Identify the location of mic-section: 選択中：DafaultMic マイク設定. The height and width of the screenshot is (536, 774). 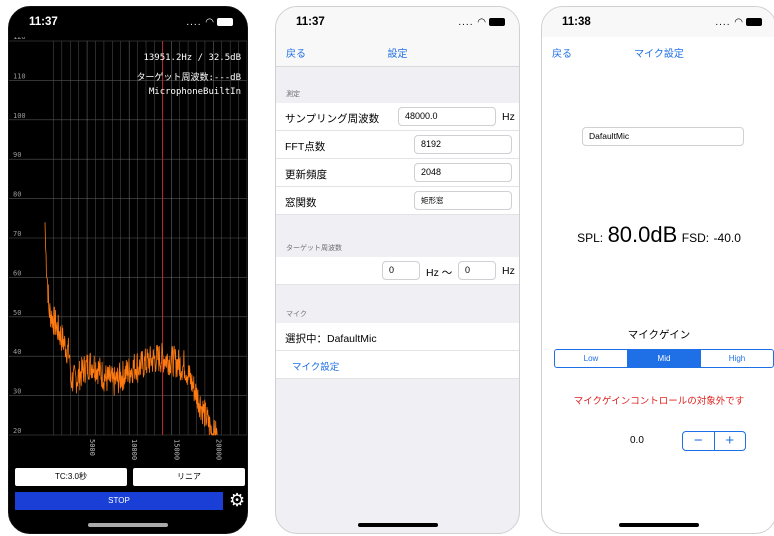
(397, 351).